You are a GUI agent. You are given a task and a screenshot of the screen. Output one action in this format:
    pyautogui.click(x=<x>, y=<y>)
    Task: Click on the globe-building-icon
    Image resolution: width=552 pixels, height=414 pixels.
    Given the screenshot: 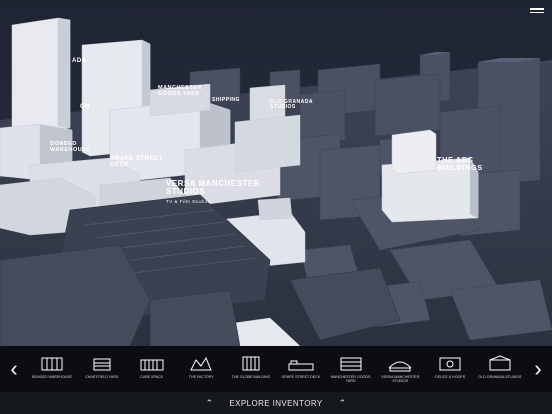 What is the action you would take?
    pyautogui.click(x=251, y=363)
    